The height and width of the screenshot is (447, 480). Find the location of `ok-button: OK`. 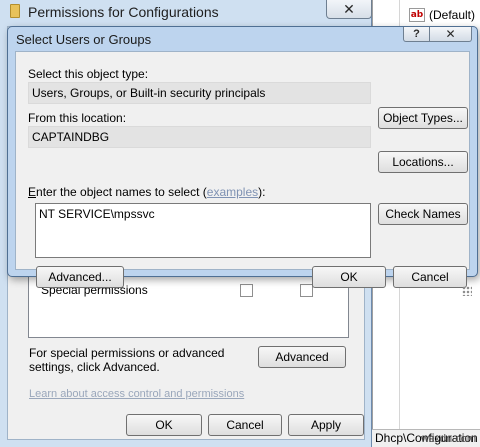

ok-button: OK is located at coordinates (349, 277).